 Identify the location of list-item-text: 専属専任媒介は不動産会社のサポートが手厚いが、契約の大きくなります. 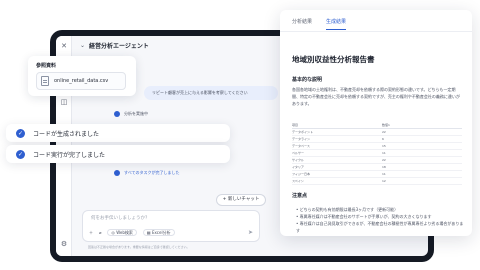
(365, 216).